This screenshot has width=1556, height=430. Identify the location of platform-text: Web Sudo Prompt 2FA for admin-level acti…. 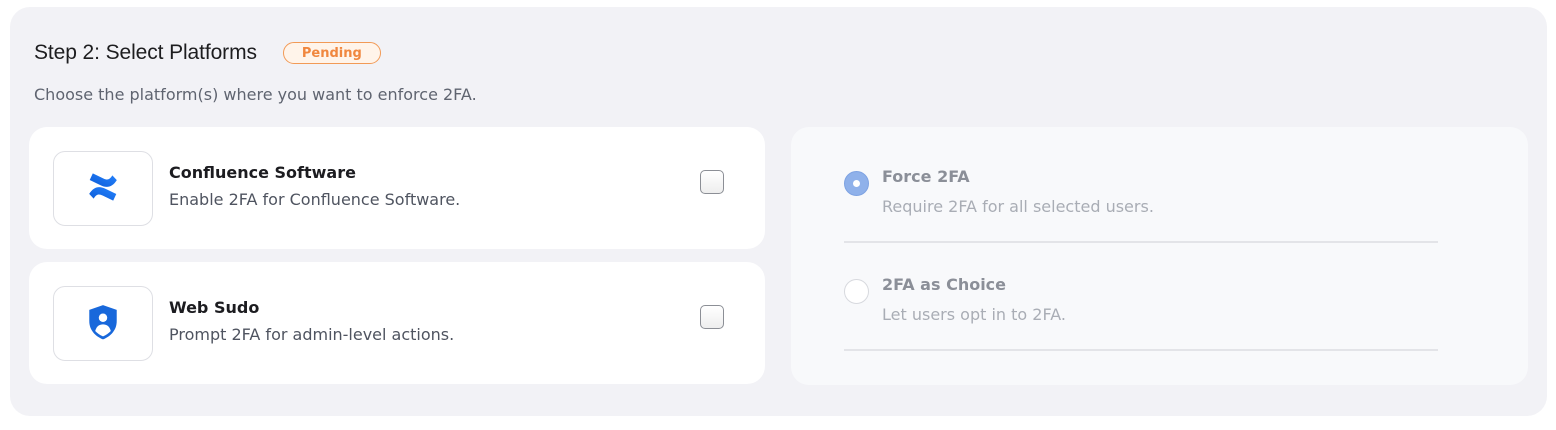
(311, 321).